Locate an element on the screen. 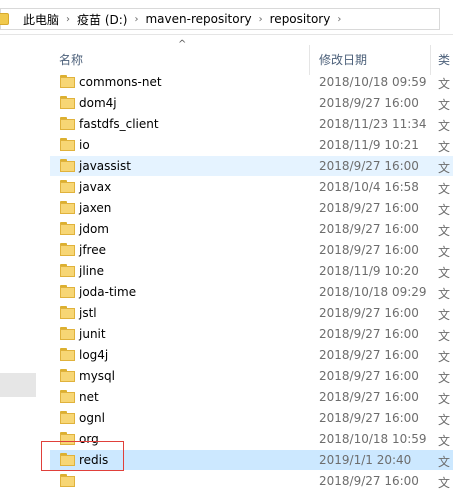  file-row-jfree: jfree 2018/9/27 16:00 文 is located at coordinates (251, 250).